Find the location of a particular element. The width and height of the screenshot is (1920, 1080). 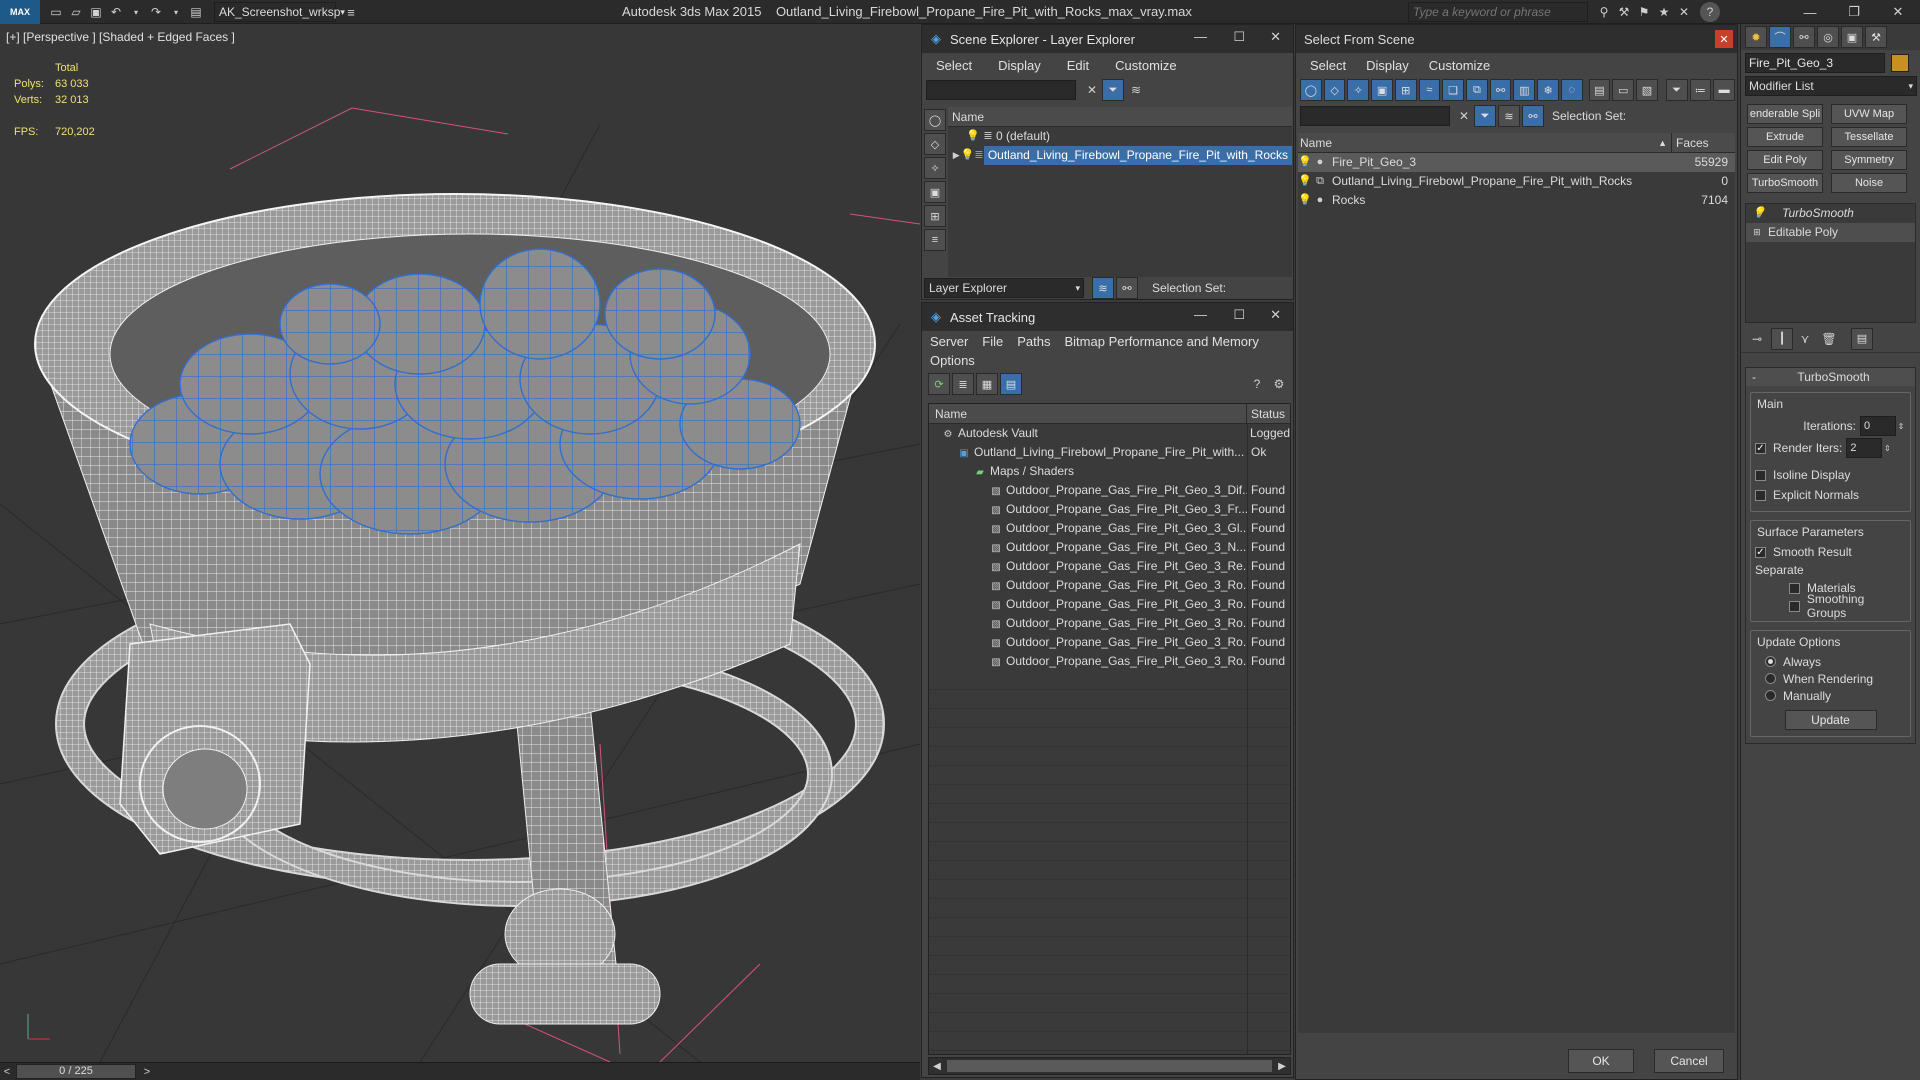

collapse-minus-icon: - is located at coordinates (1754, 377).